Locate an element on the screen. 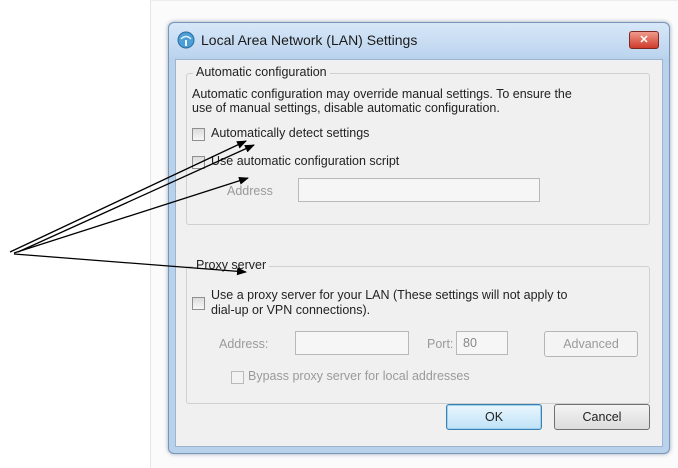 The width and height of the screenshot is (678, 468). use-automatic-configuration-script-label: Use automatic configuration script is located at coordinates (305, 161).